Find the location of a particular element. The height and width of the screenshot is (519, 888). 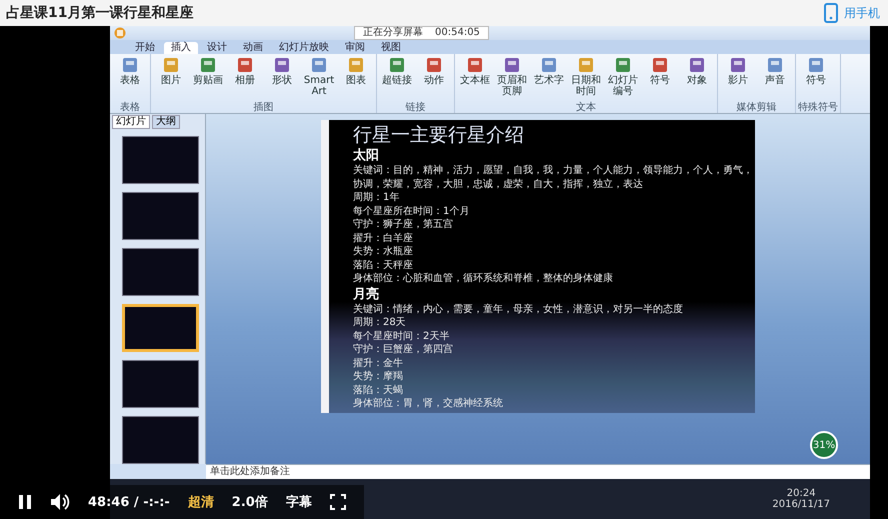

ribbon-item: 图片 is located at coordinates (171, 79).